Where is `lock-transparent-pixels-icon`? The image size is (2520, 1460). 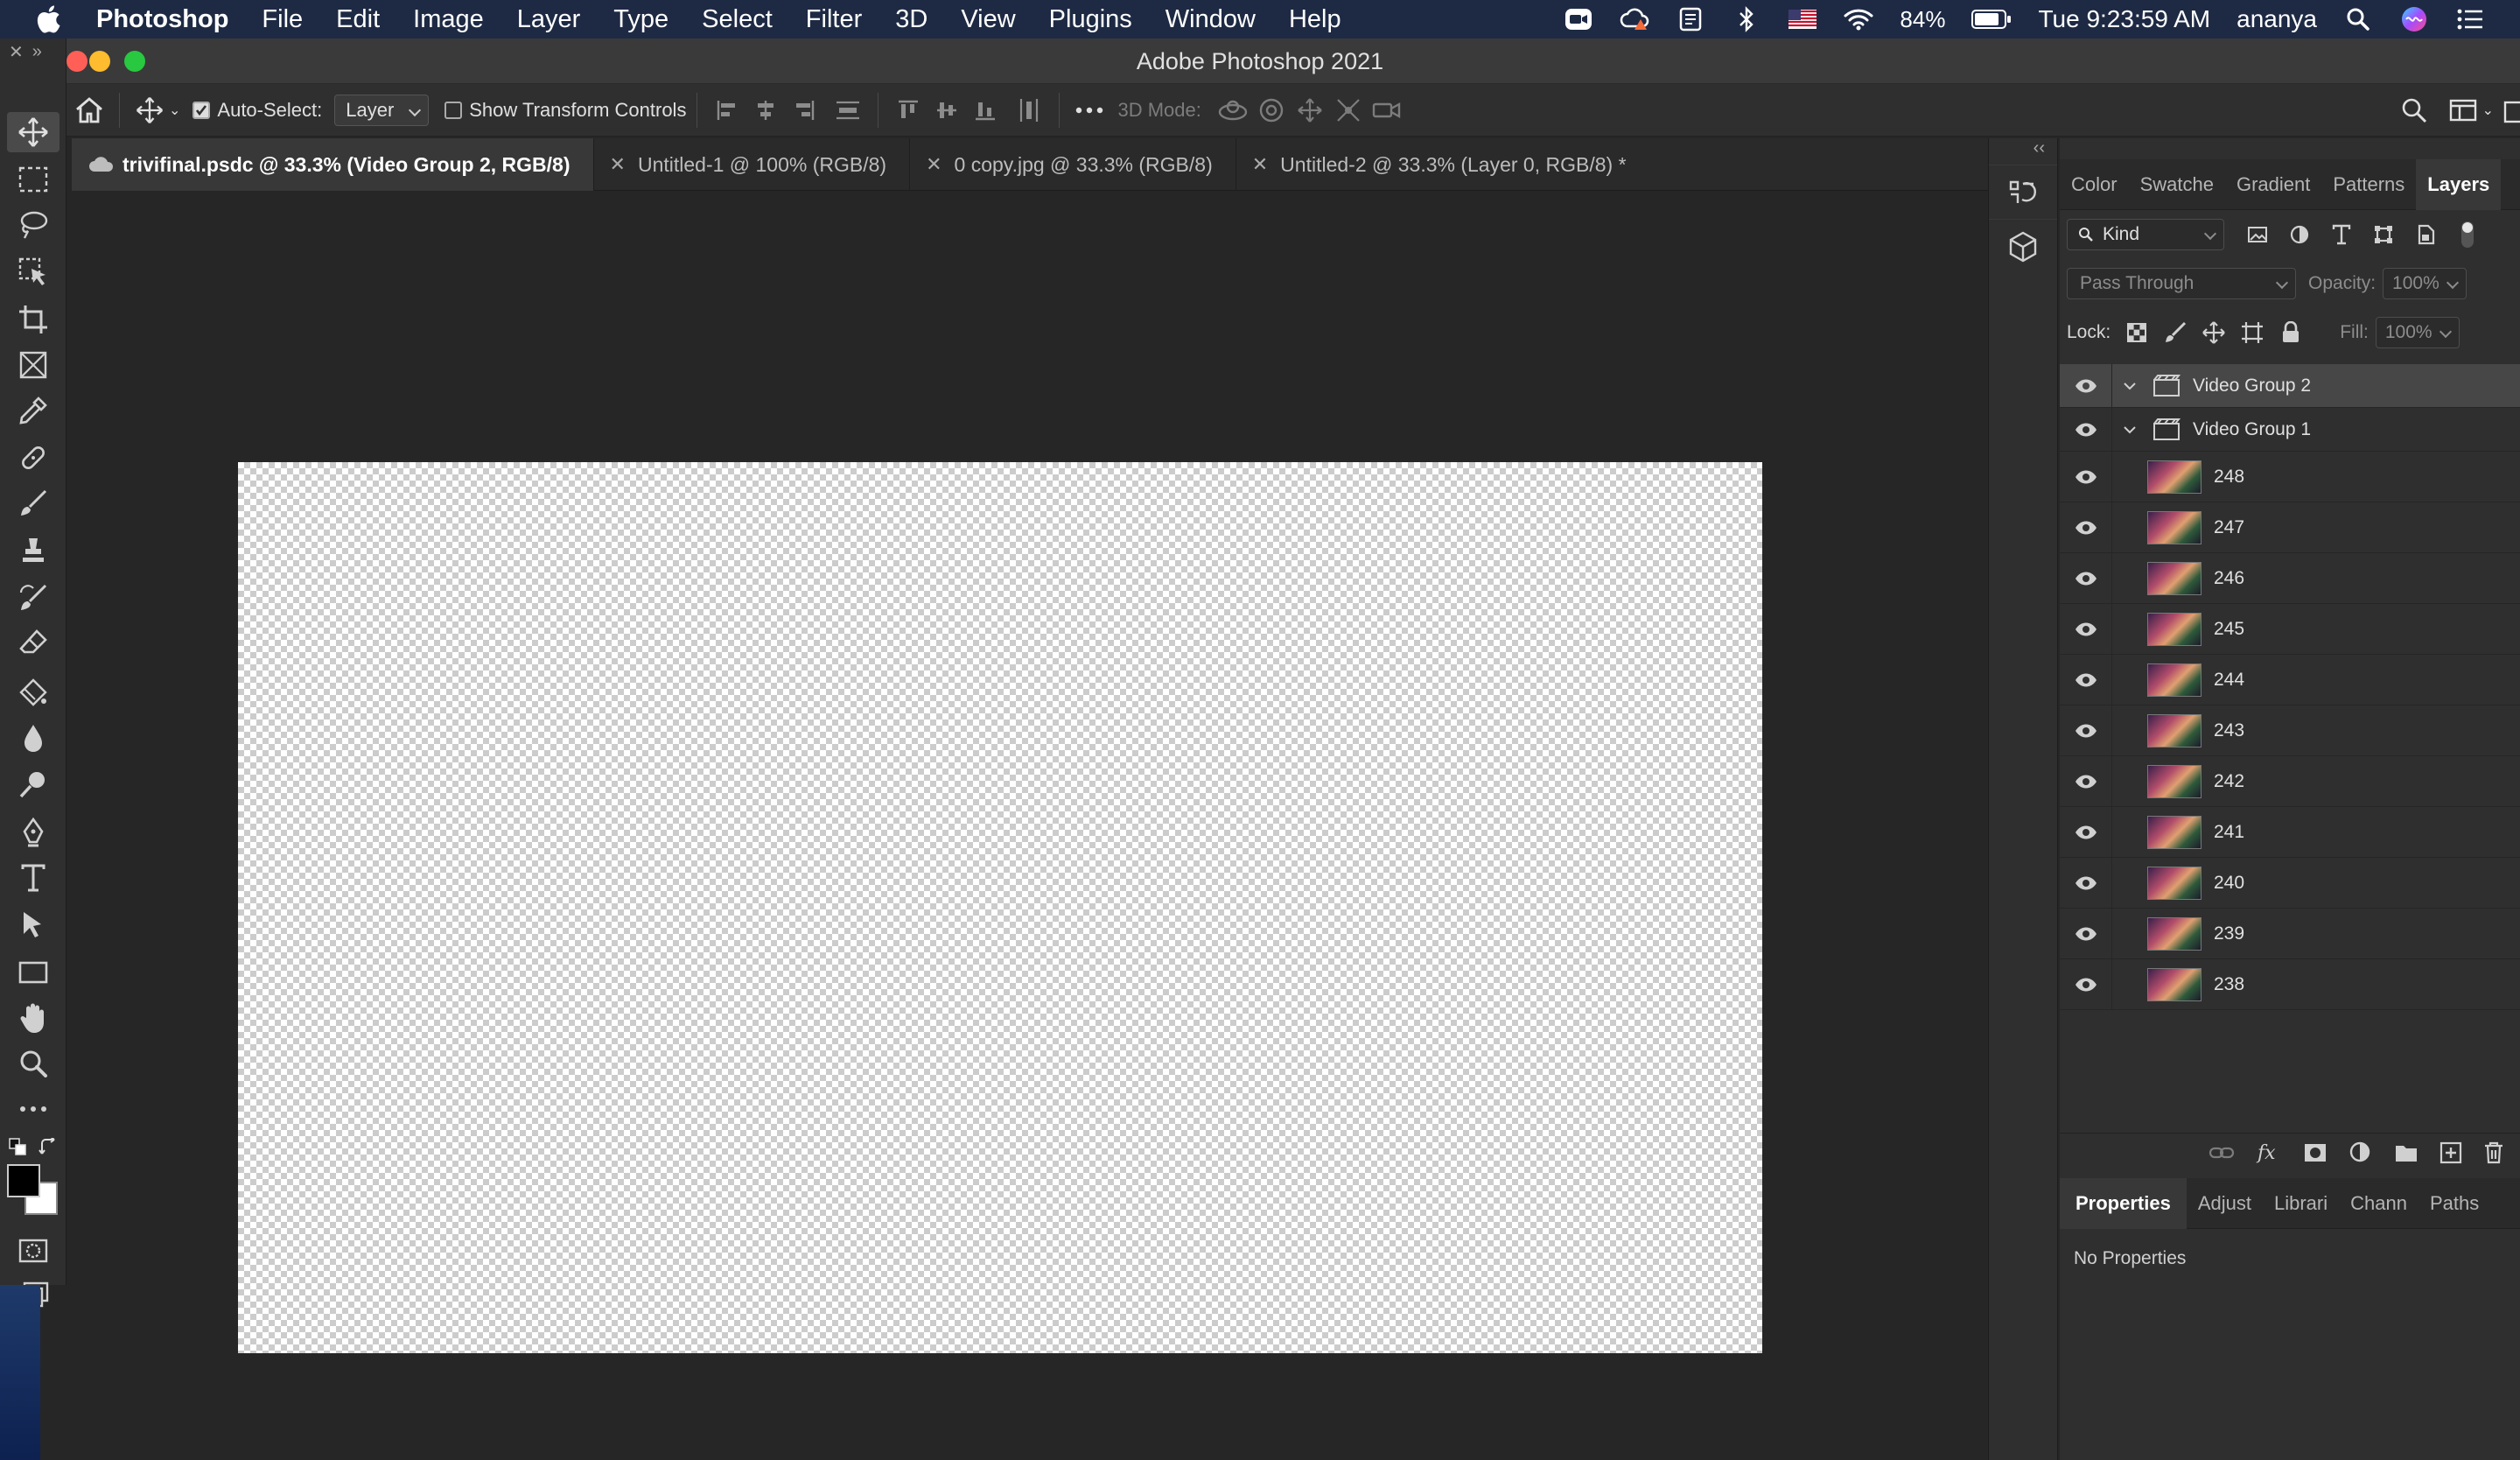 lock-transparent-pixels-icon is located at coordinates (2137, 332).